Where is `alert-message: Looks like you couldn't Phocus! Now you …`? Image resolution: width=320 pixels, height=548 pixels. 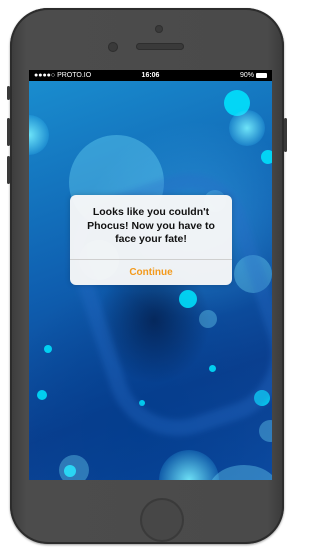 alert-message: Looks like you couldn't Phocus! Now you … is located at coordinates (151, 225).